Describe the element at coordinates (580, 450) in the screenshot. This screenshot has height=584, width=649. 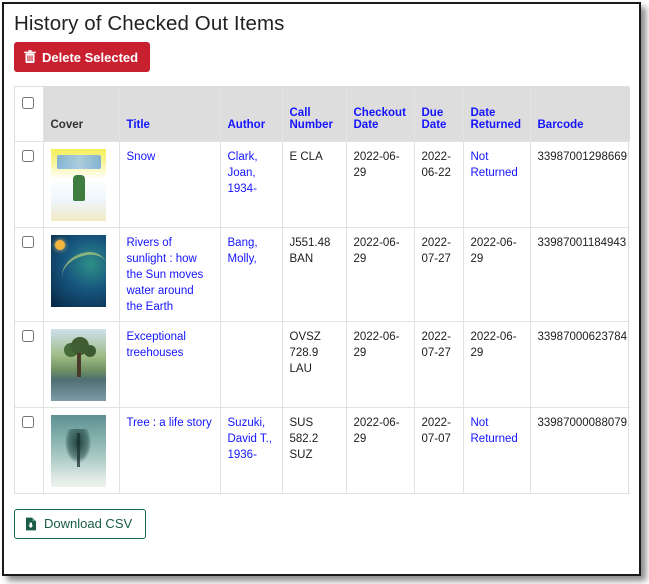
I see `barcode-cell: 33987000088079` at that location.